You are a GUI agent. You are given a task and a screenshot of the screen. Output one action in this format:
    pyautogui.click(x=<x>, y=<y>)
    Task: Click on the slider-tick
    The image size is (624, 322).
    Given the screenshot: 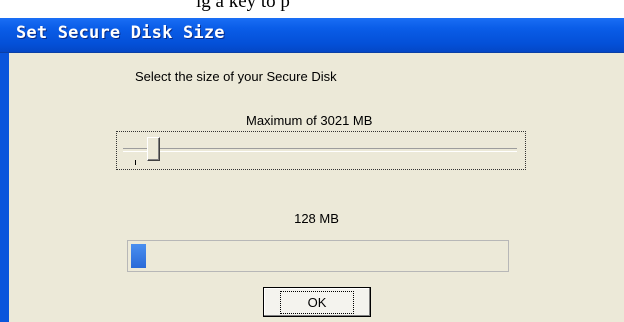 What is the action you would take?
    pyautogui.click(x=135, y=162)
    